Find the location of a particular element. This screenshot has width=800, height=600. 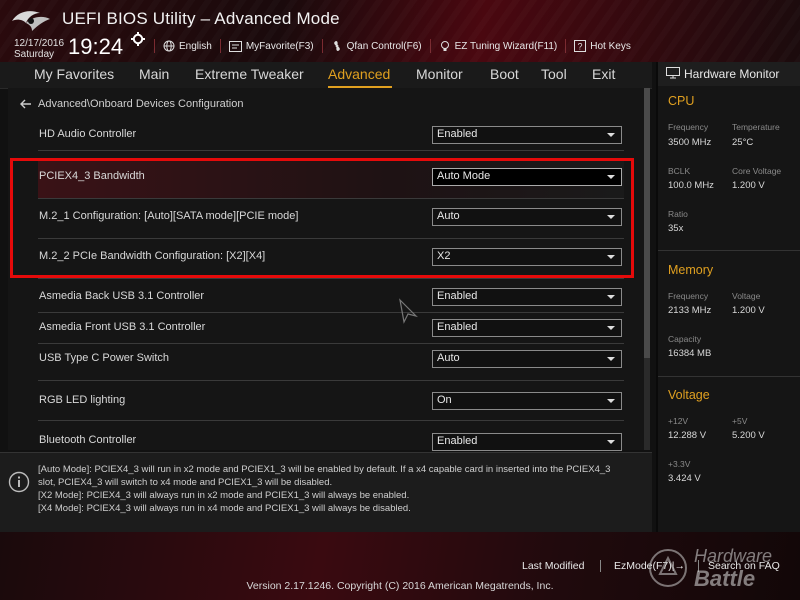

asmedia-front-usb-select: Enabled is located at coordinates (527, 328).